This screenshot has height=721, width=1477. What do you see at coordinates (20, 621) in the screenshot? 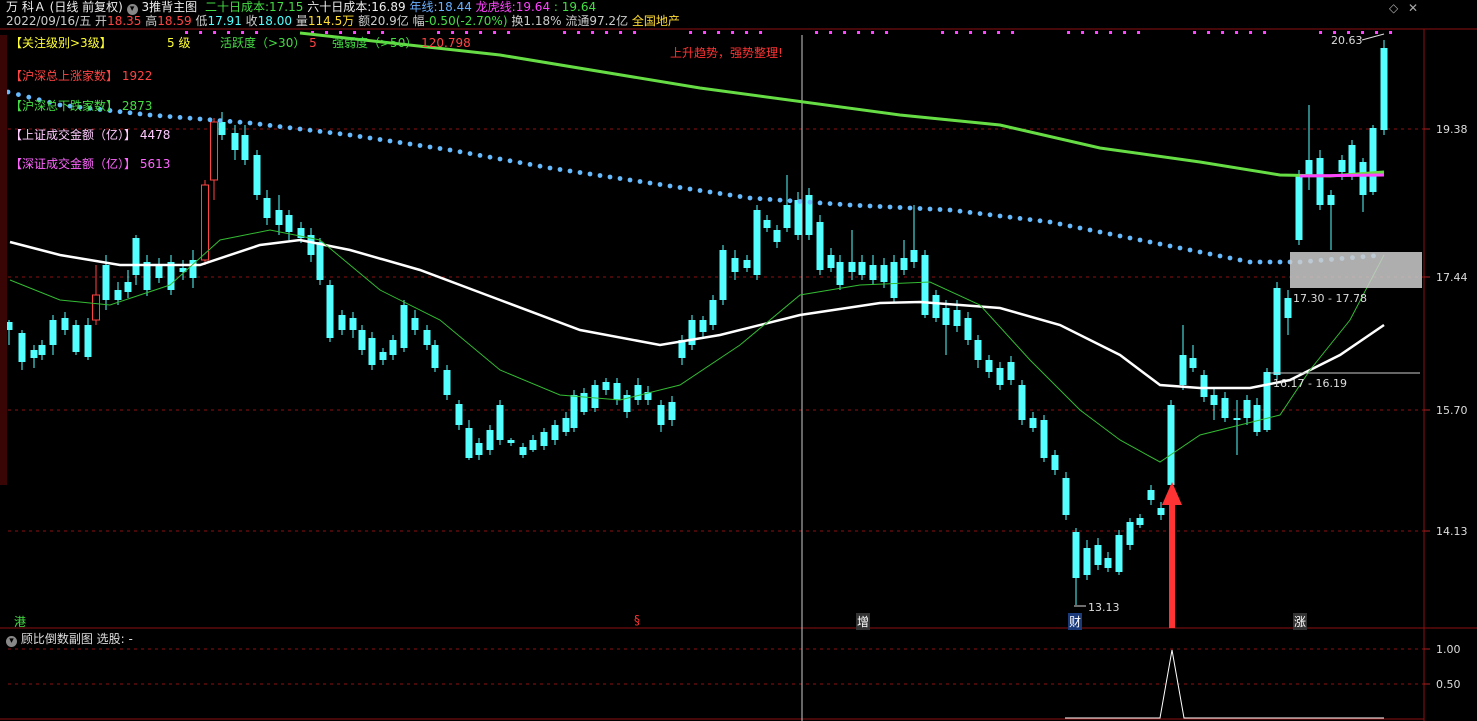
I see `event-tag-hk: 港` at bounding box center [20, 621].